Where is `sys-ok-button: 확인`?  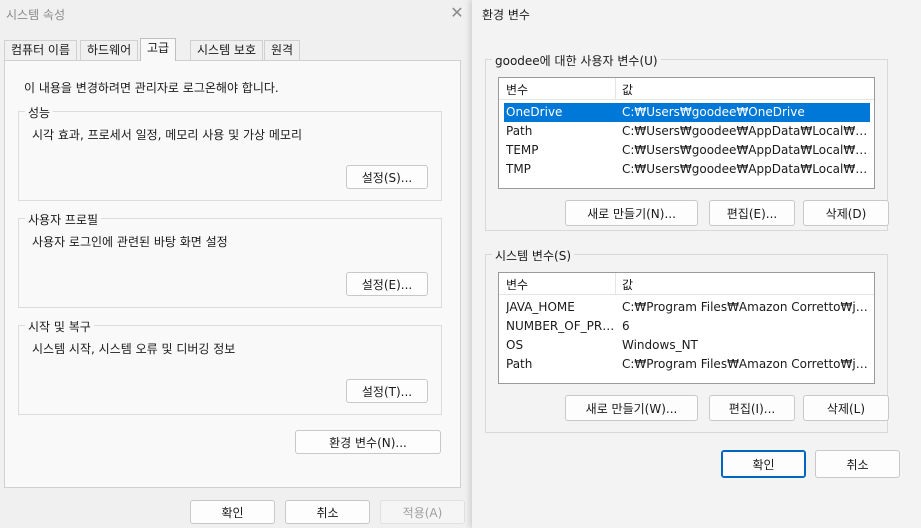 sys-ok-button: 확인 is located at coordinates (232, 512).